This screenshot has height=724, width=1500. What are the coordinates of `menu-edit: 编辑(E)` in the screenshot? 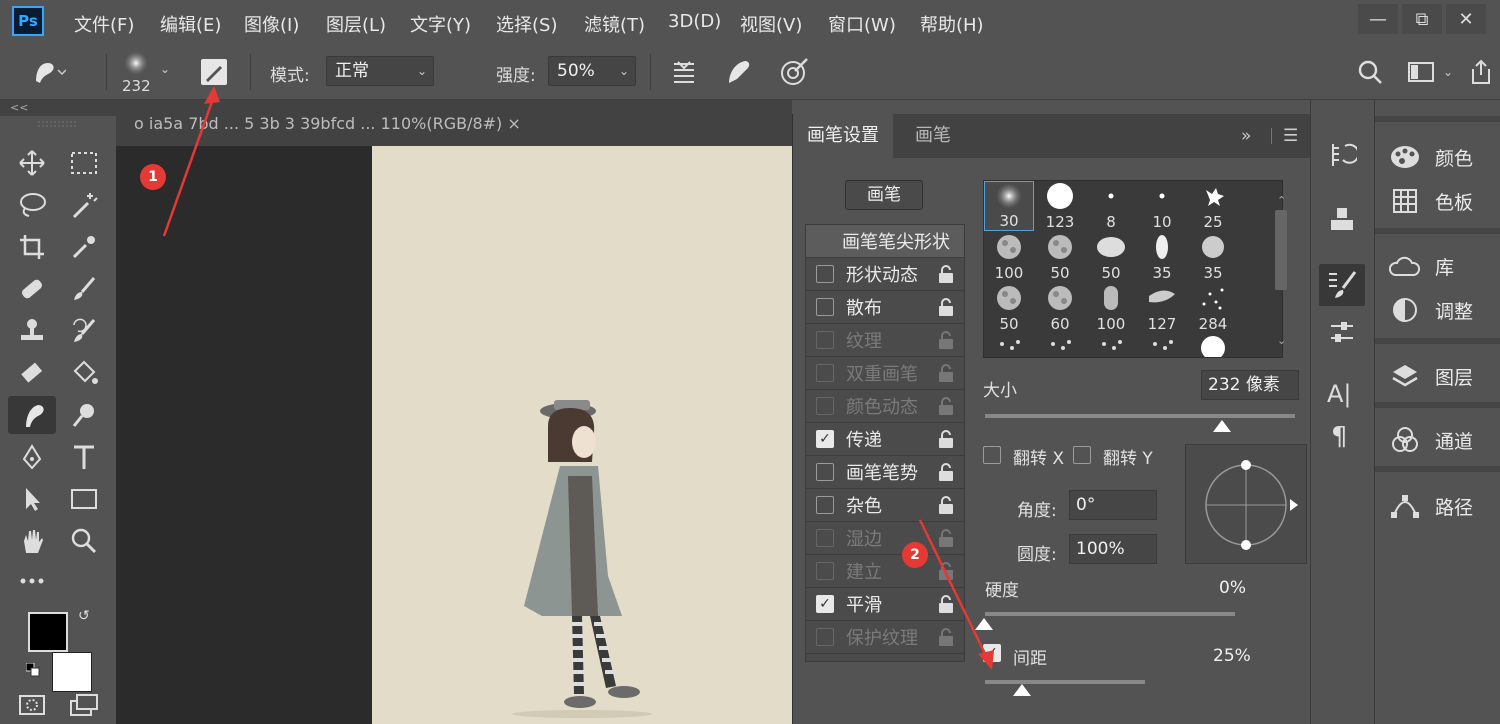 It's located at (190, 24).